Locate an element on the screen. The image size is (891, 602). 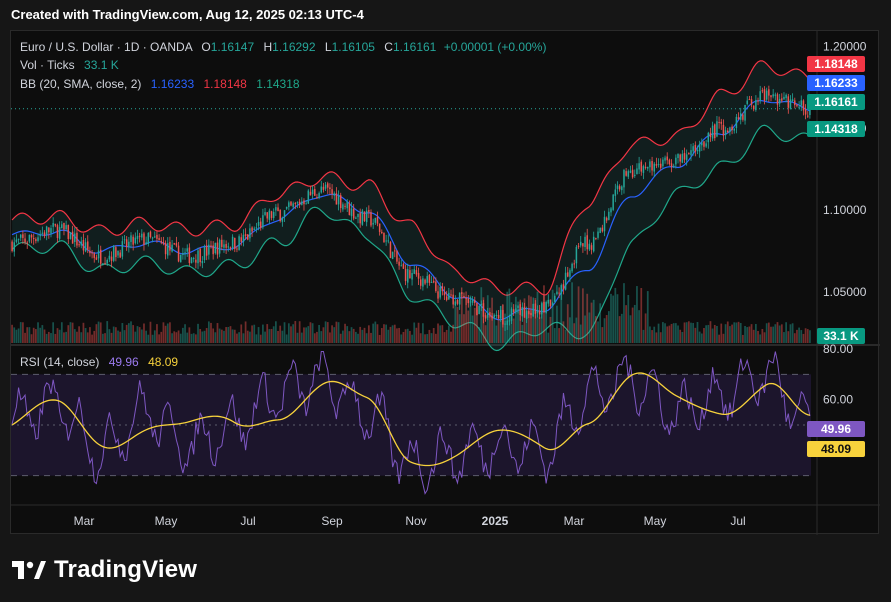
time-axis-tick: Sep is located at coordinates (332, 521).